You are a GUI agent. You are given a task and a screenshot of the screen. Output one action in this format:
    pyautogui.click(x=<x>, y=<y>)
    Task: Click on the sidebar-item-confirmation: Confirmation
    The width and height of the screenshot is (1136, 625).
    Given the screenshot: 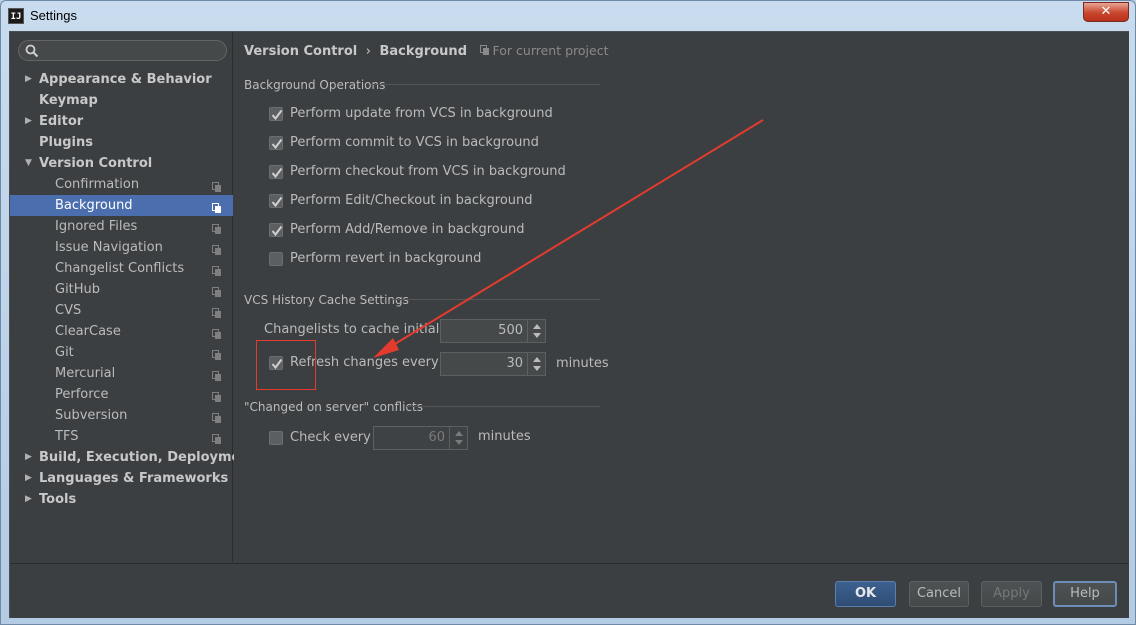 What is the action you would take?
    pyautogui.click(x=121, y=184)
    